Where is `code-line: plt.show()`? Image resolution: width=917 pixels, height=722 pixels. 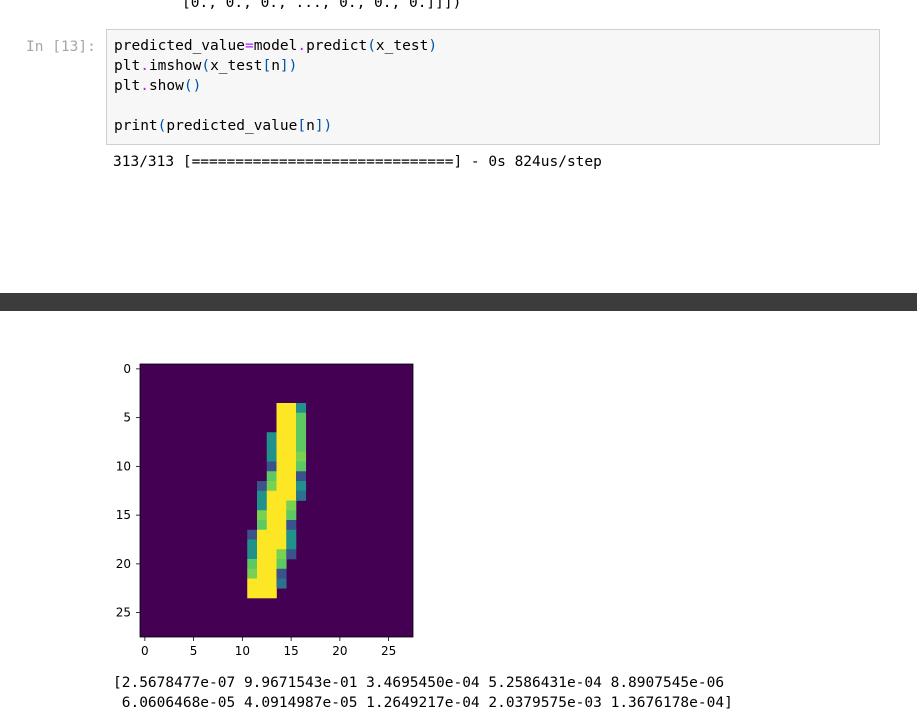 code-line: plt.show() is located at coordinates (157, 86).